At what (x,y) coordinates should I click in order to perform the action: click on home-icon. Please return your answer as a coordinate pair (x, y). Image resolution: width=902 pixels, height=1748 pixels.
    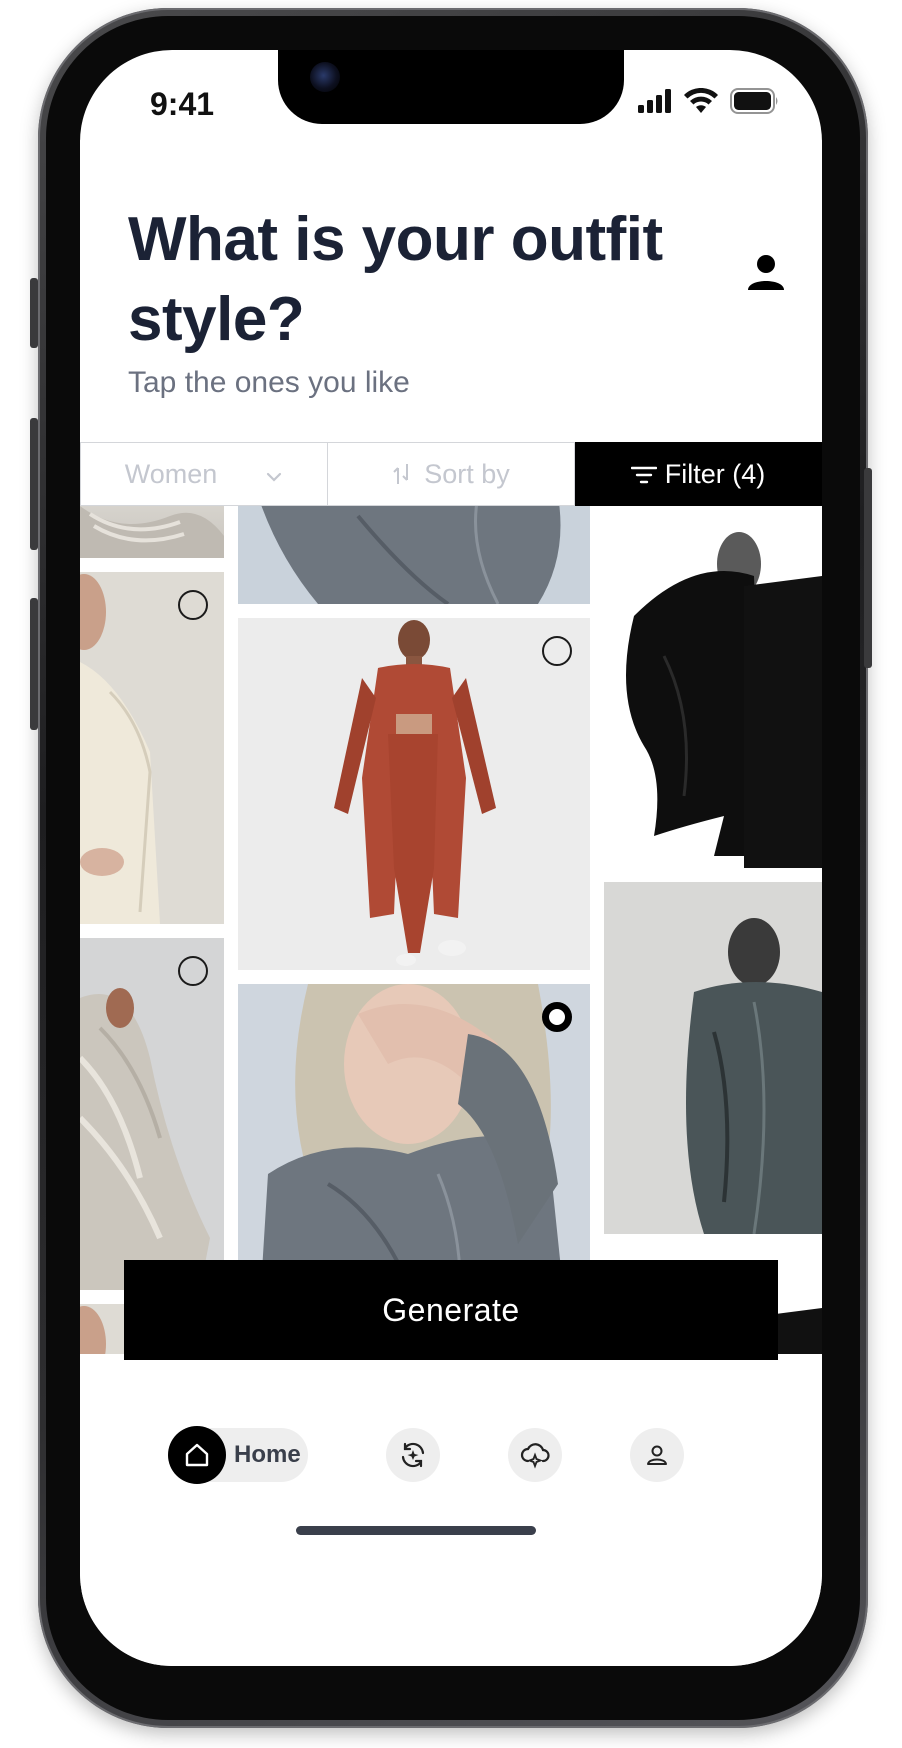
    Looking at the image, I should click on (197, 1455).